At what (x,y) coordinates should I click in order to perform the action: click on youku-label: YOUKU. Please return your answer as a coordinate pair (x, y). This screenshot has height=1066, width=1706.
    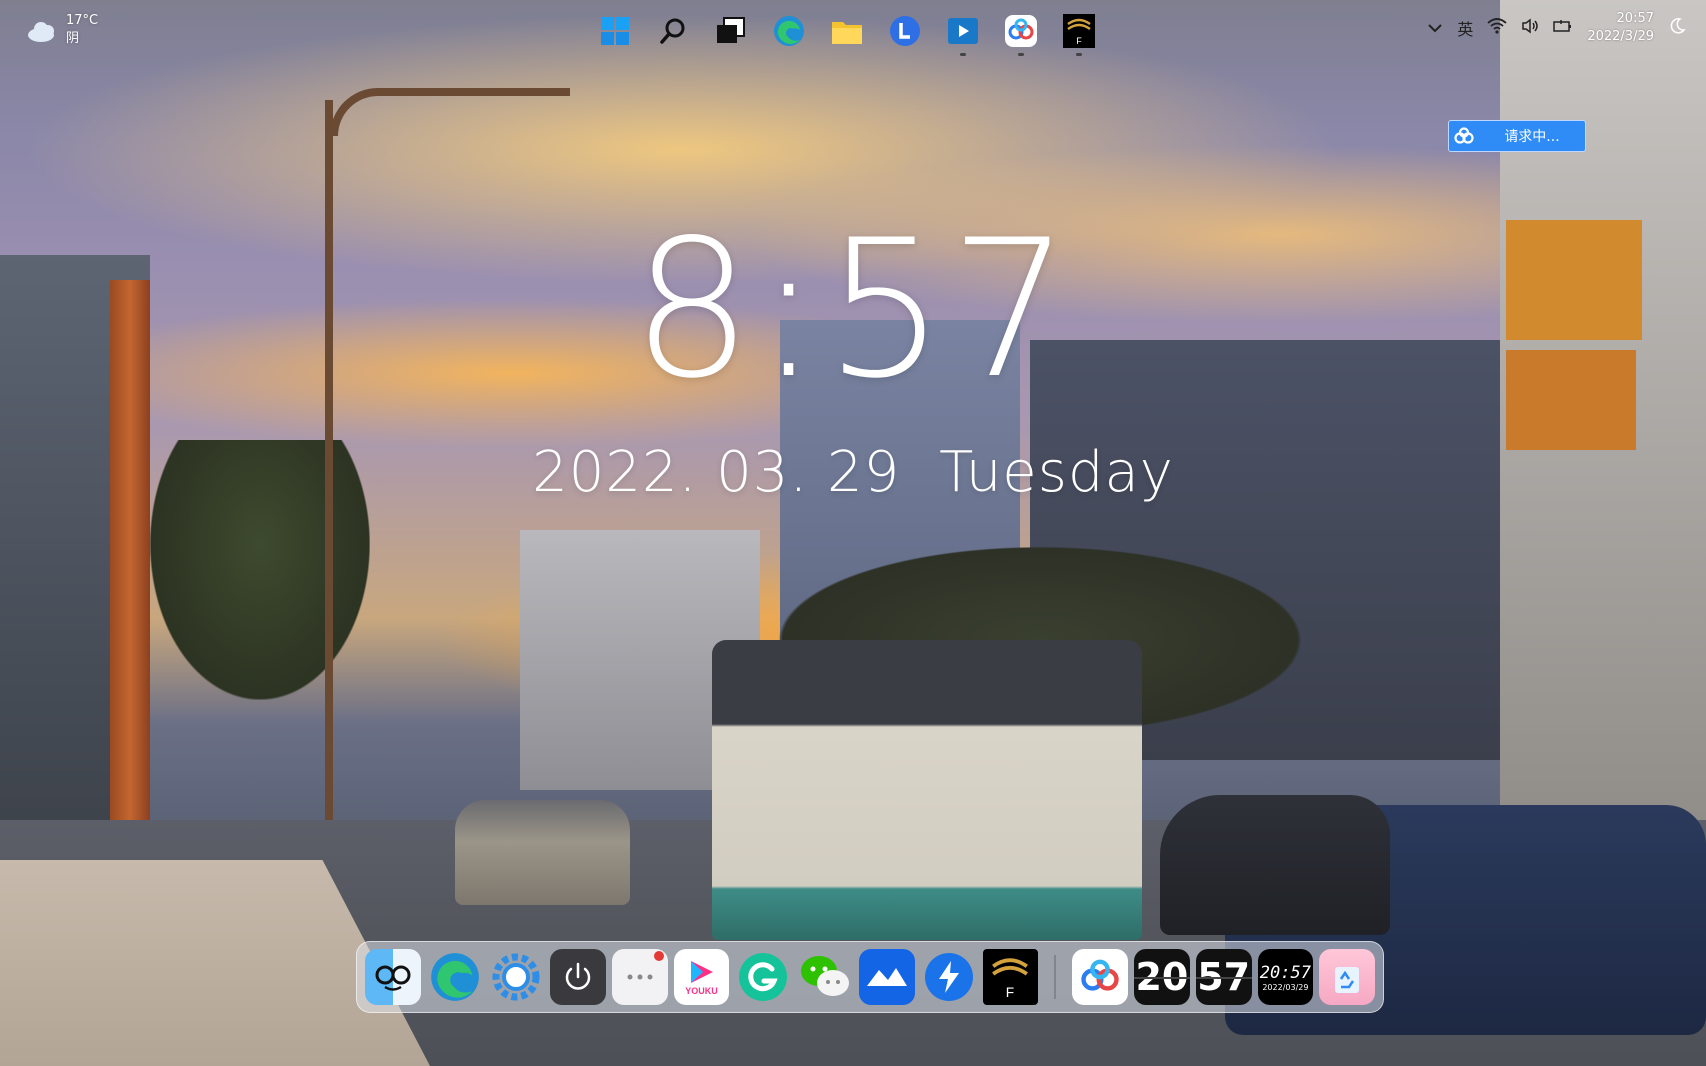
    Looking at the image, I should click on (701, 991).